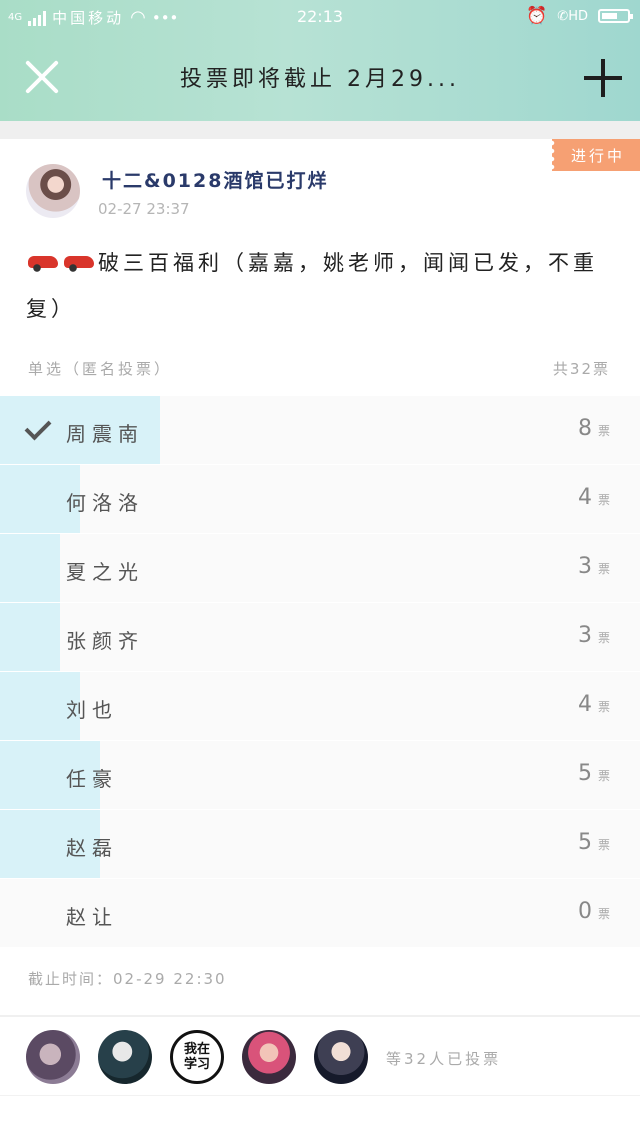  What do you see at coordinates (578, 16) in the screenshot?
I see `hd-label: HD` at bounding box center [578, 16].